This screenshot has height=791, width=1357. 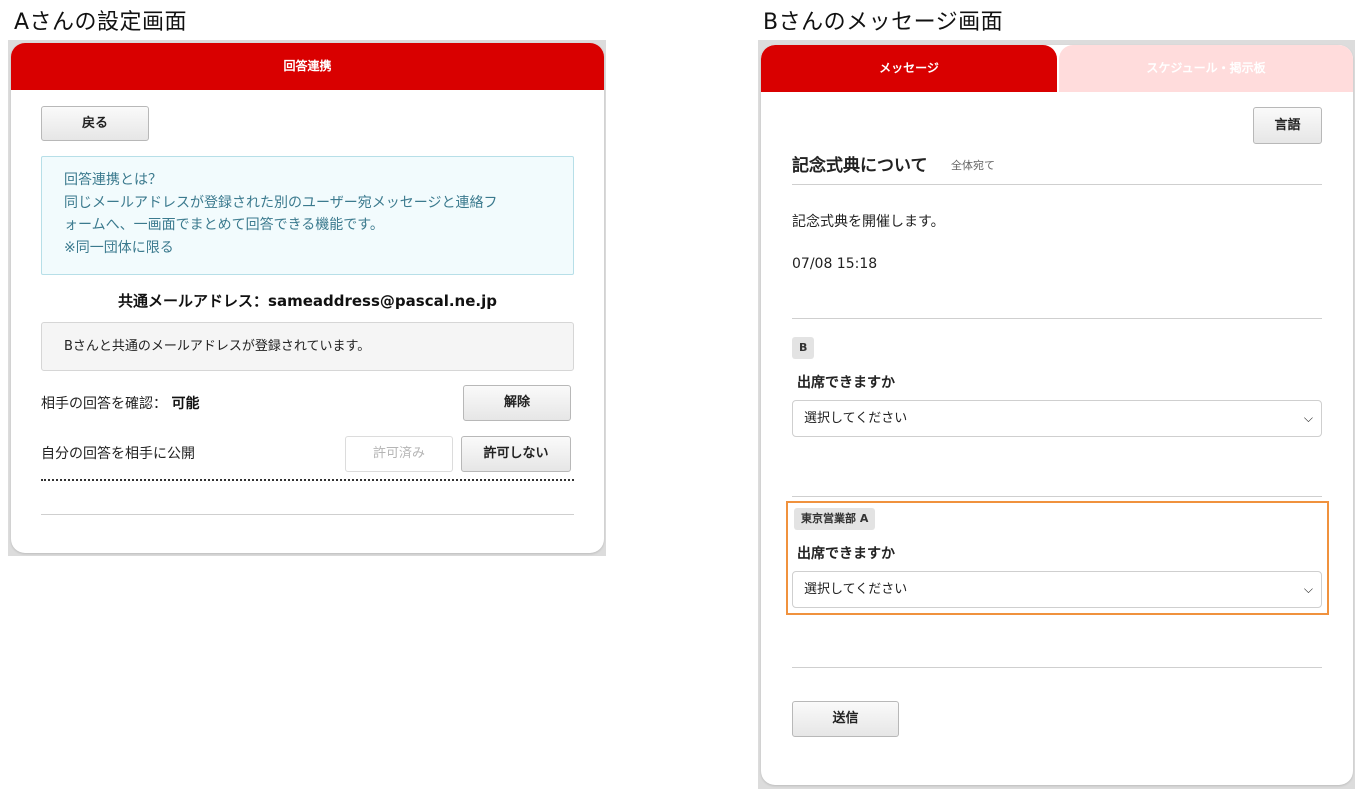 What do you see at coordinates (185, 404) in the screenshot?
I see `confirm-value: 可能` at bounding box center [185, 404].